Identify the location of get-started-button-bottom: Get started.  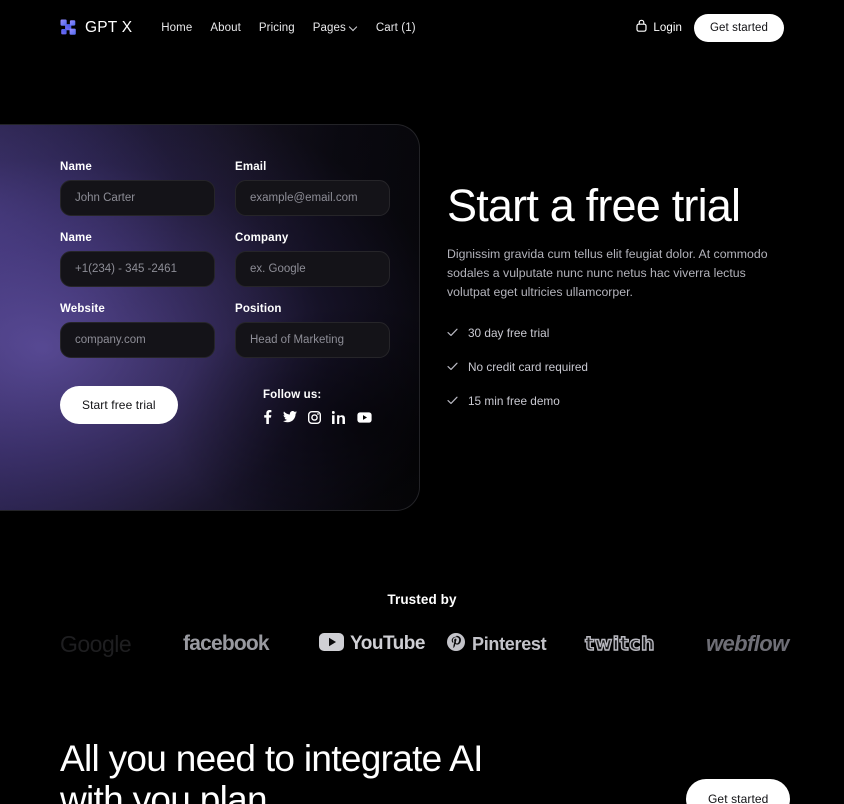
(738, 791).